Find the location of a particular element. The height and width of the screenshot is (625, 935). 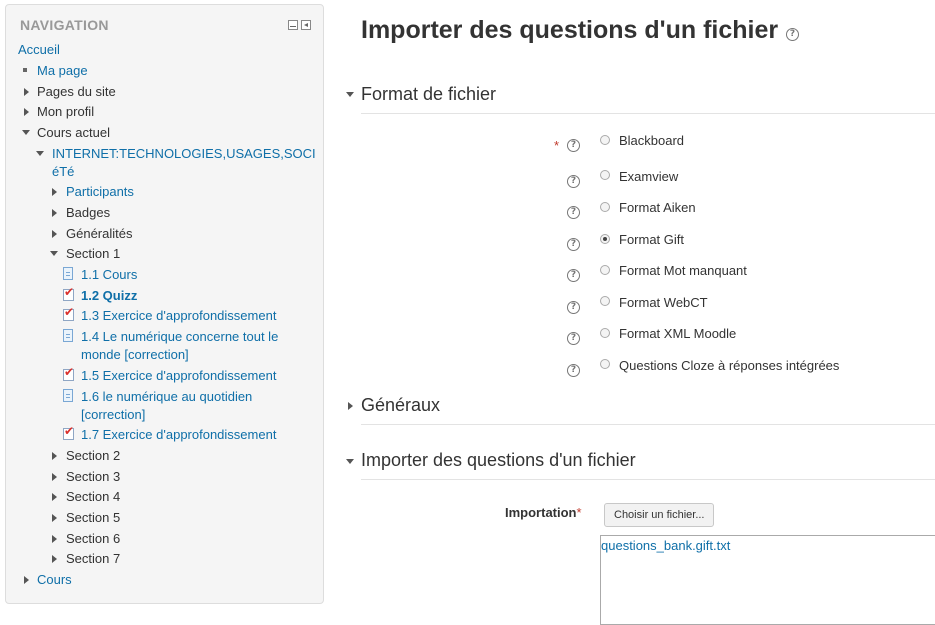

option-label: Format Mot manquant is located at coordinates (683, 270).